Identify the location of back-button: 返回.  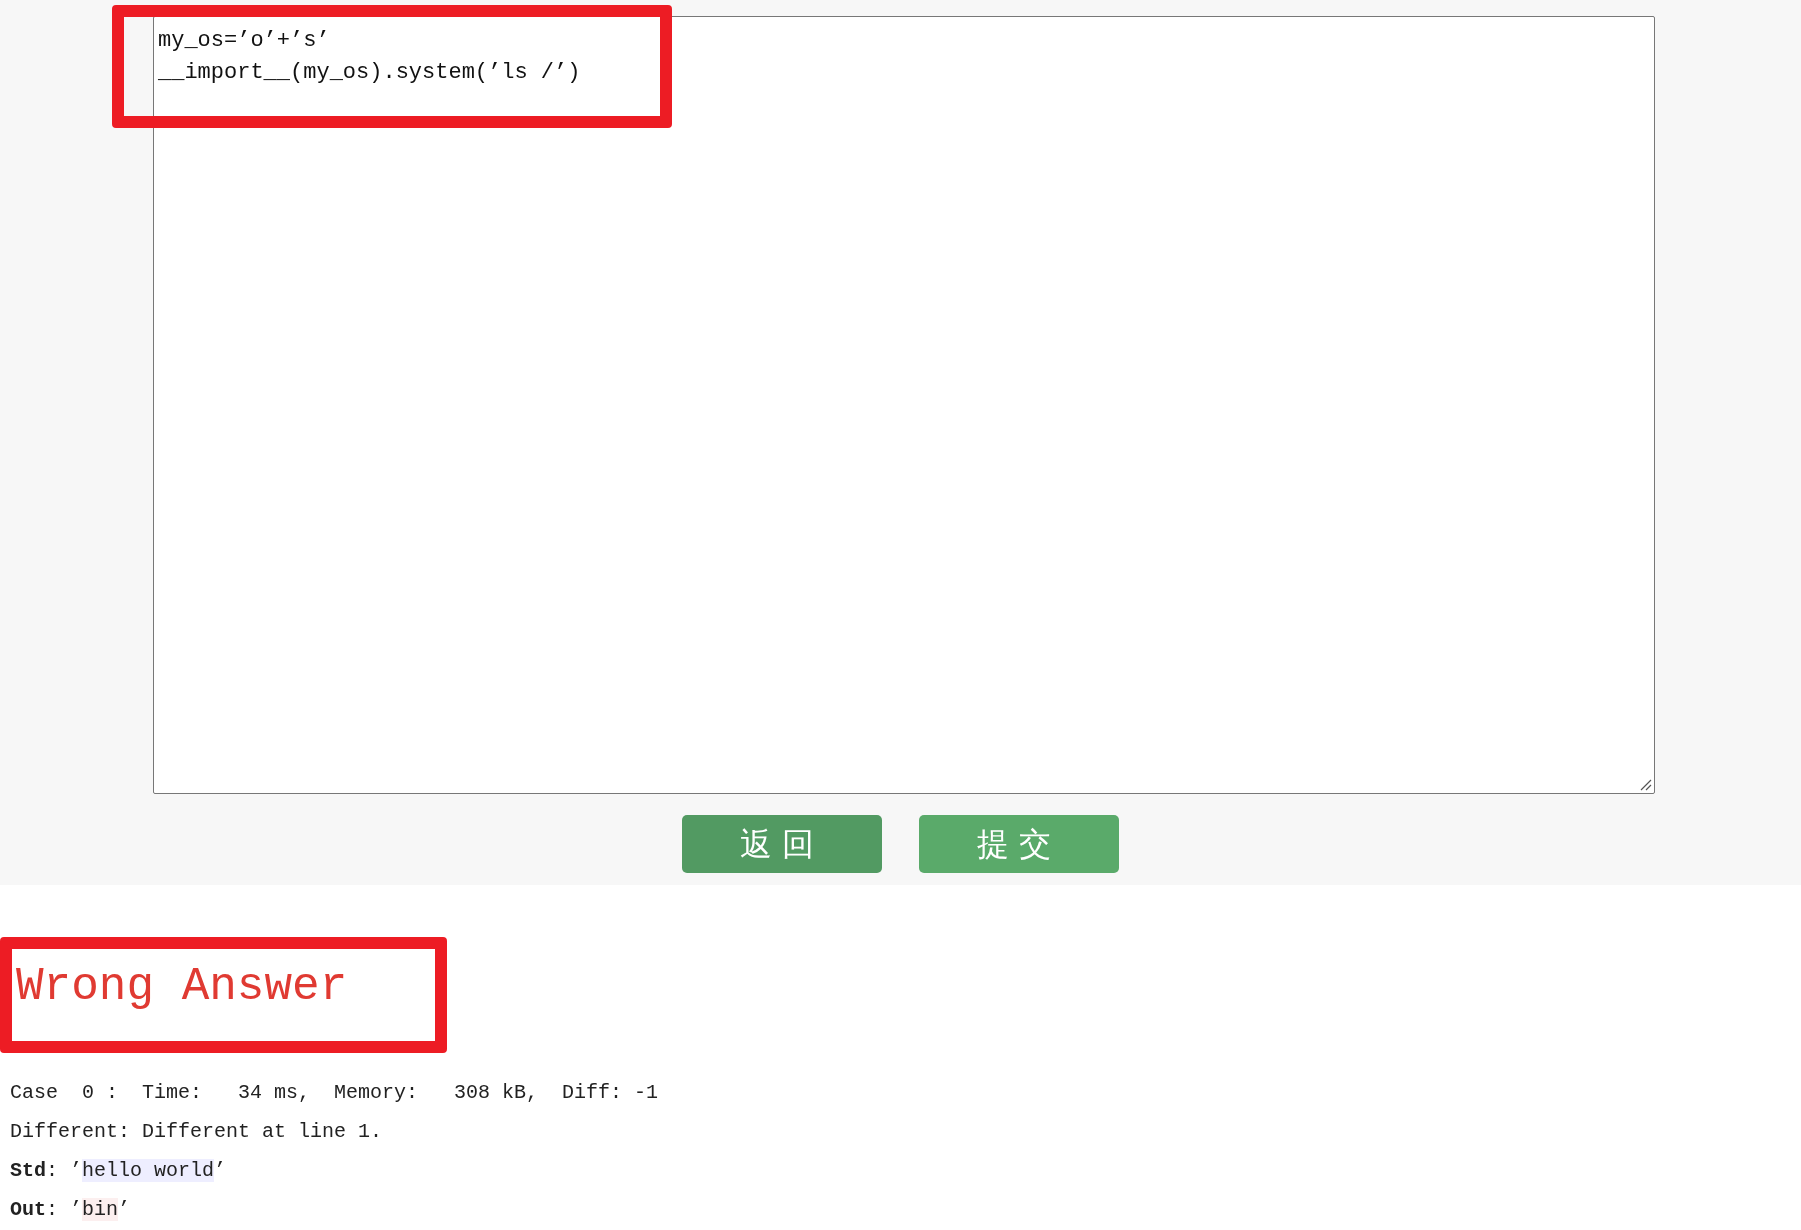
(782, 844).